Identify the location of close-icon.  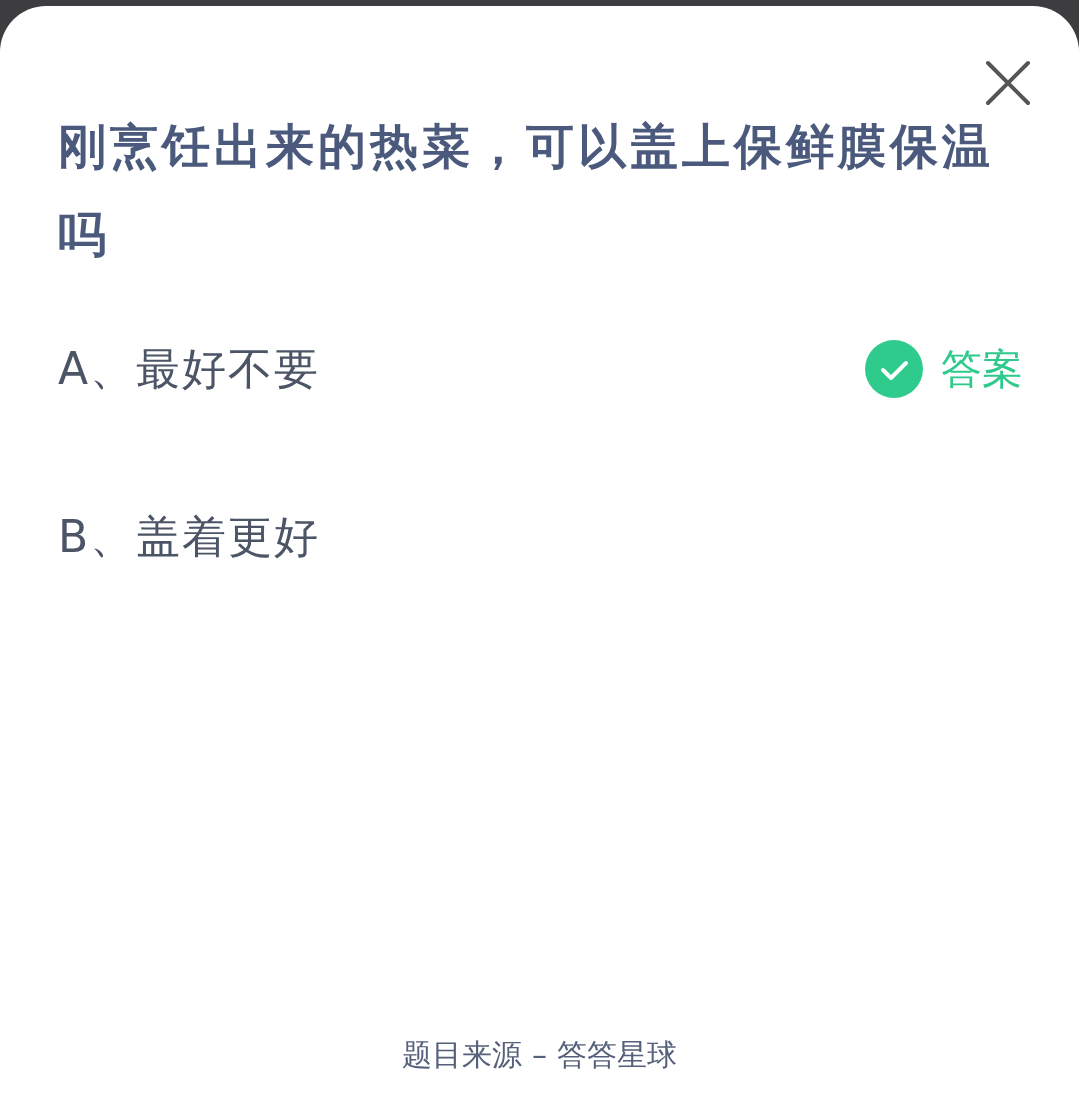
(1008, 83).